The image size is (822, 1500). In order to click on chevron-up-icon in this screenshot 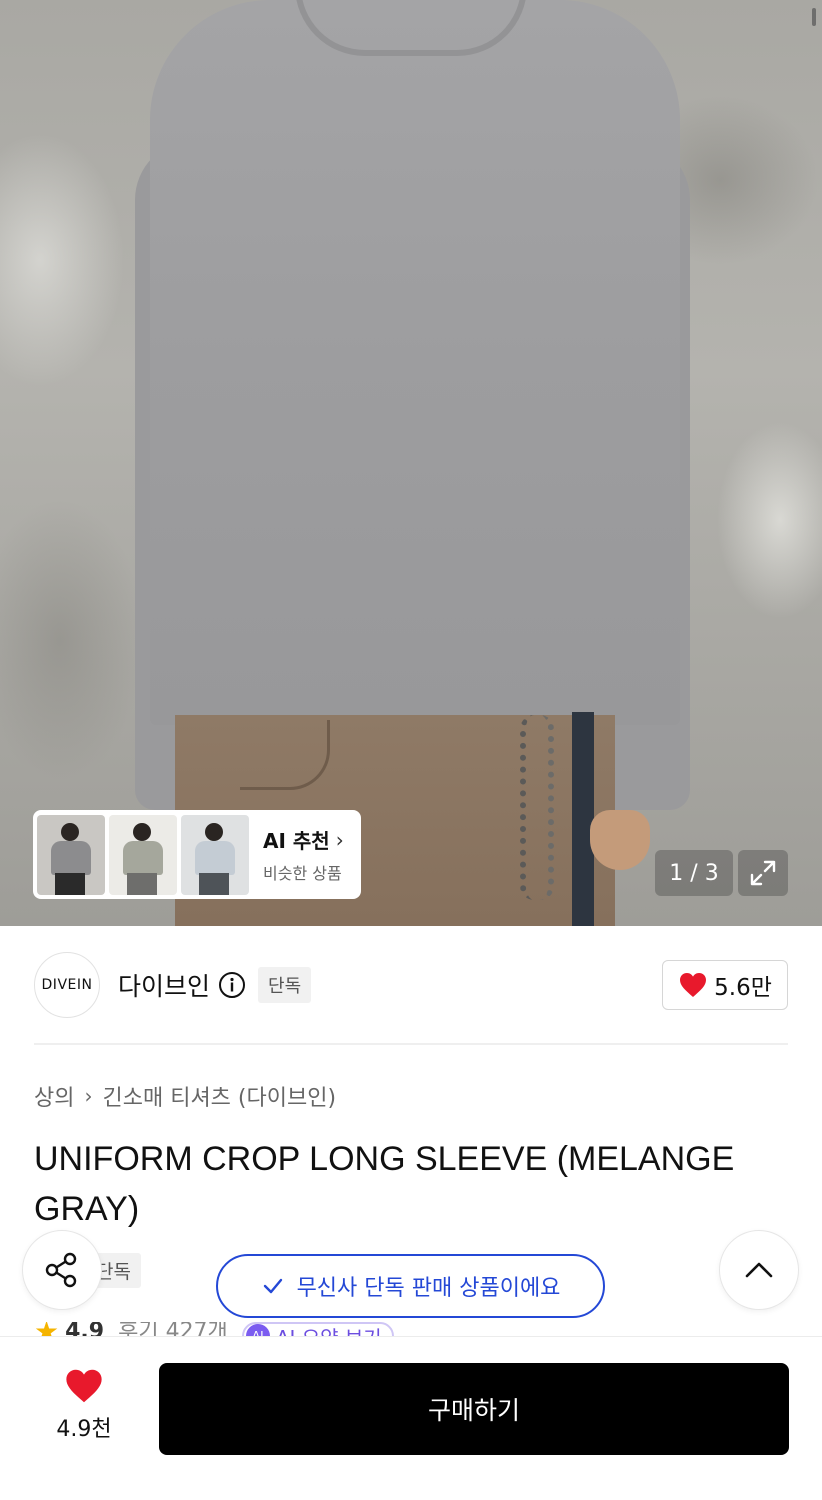, I will do `click(759, 1270)`.